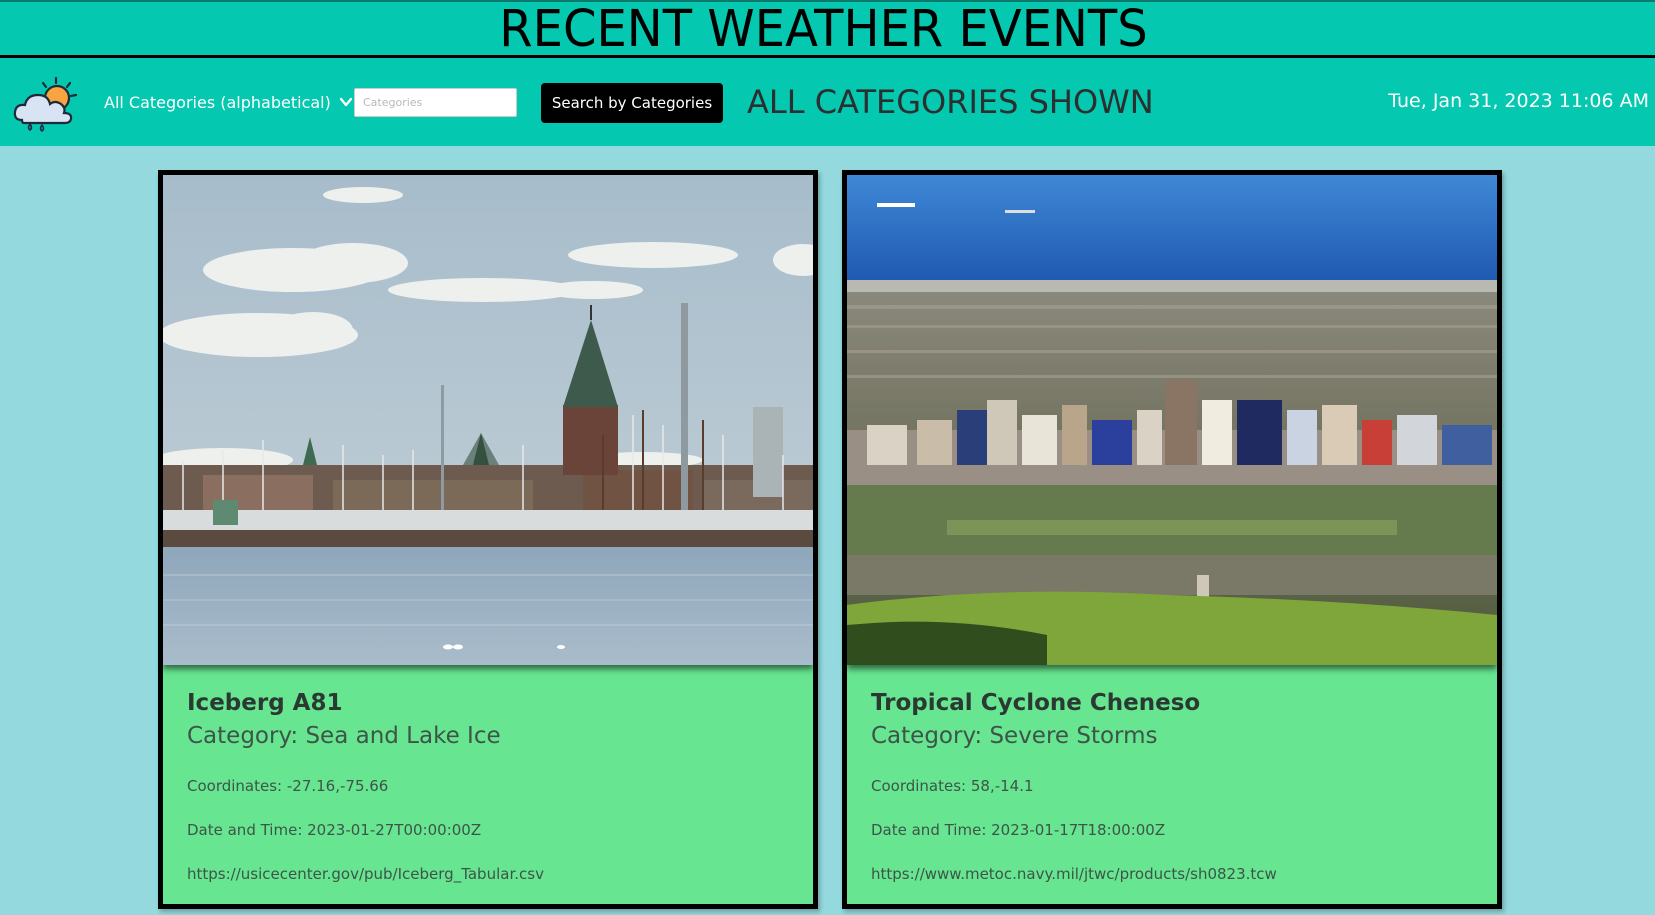  Describe the element at coordinates (952, 786) in the screenshot. I see `event-coordinates: Coordinates: 58,-14.1` at that location.